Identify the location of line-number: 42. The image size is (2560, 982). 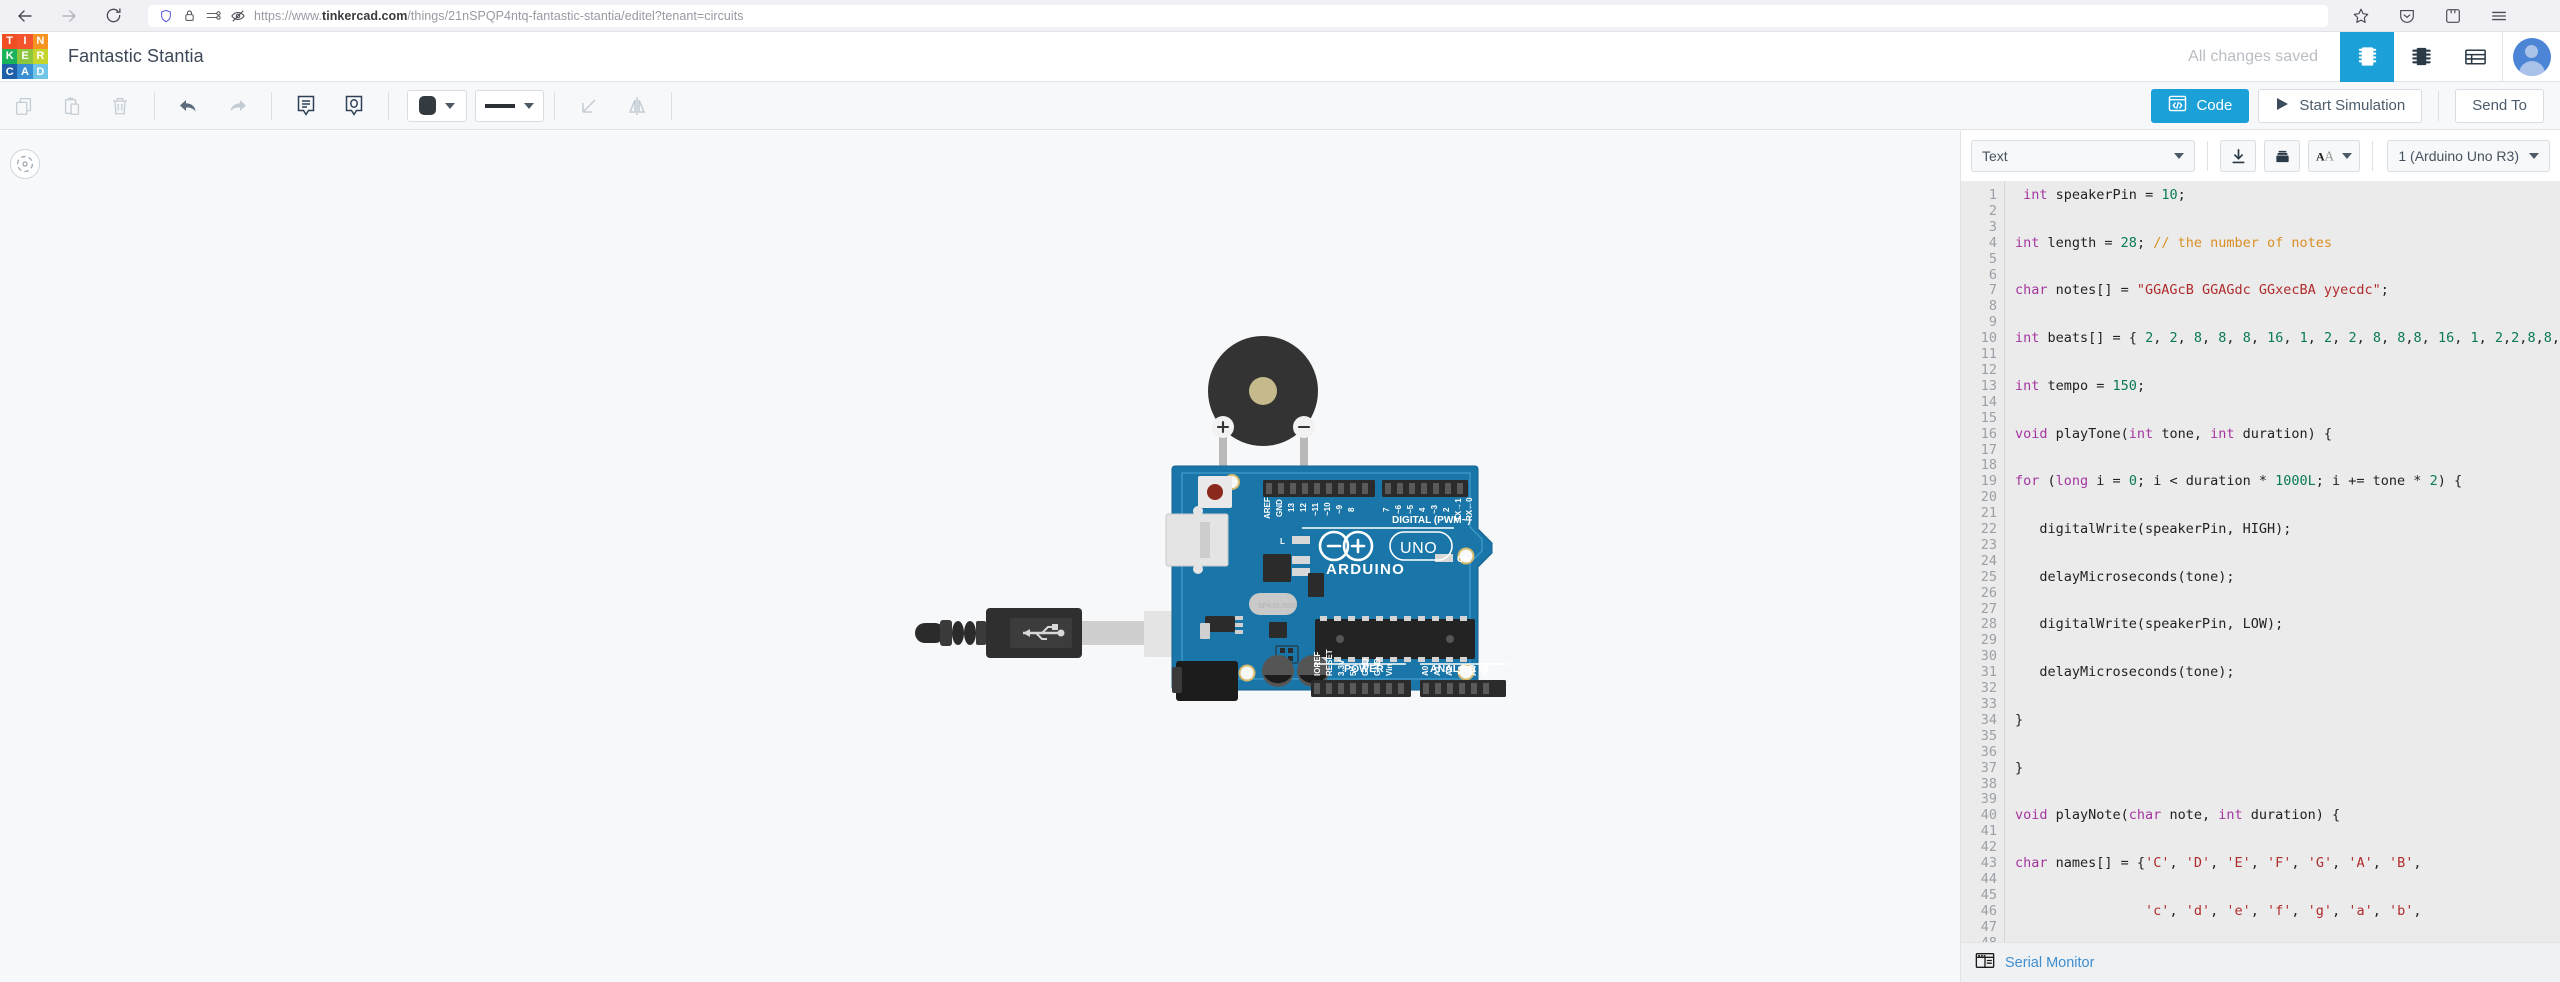
(1988, 847).